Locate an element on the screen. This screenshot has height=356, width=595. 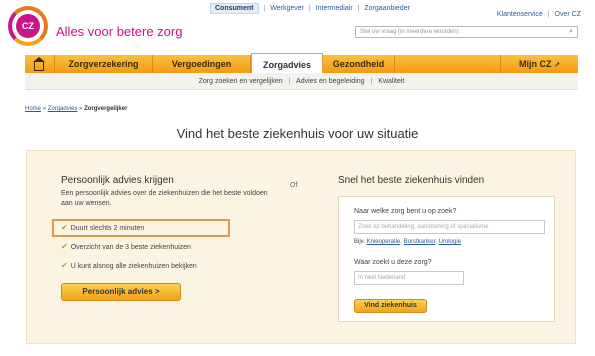
nav-home is located at coordinates (40, 64).